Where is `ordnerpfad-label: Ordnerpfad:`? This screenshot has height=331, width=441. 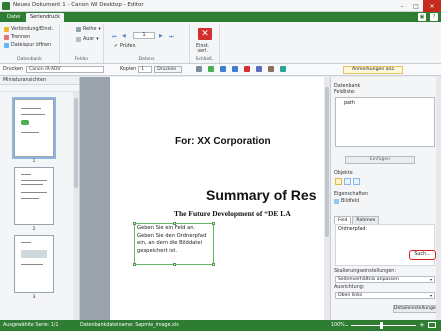 ordnerpfad-label: Ordnerpfad: is located at coordinates (353, 229).